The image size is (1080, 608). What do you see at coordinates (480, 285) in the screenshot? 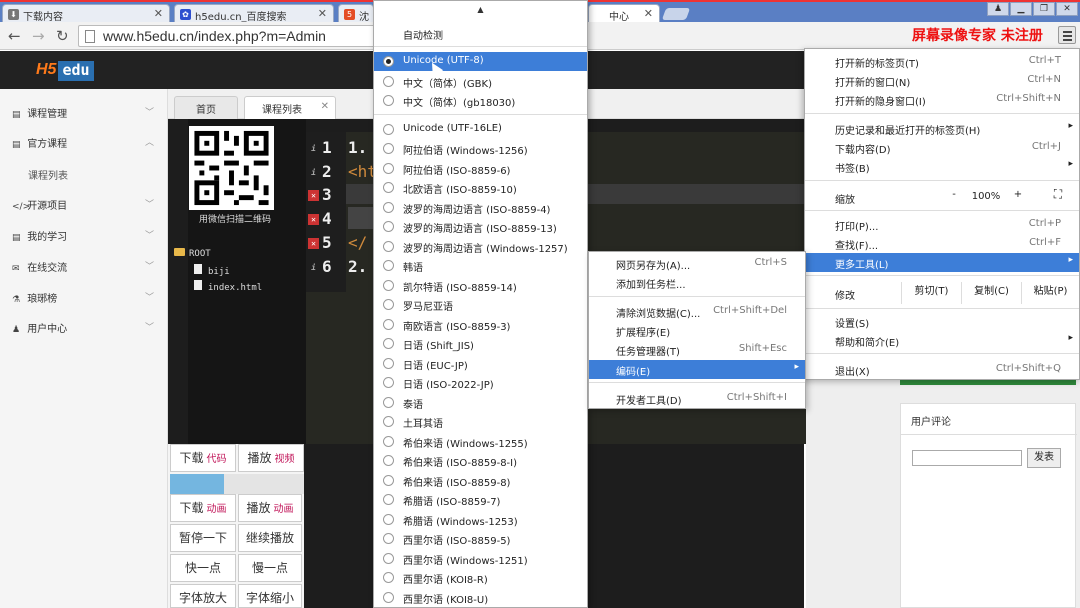
I see `encoding-option: 凯尔特语 (ISO-8859-14)` at bounding box center [480, 285].